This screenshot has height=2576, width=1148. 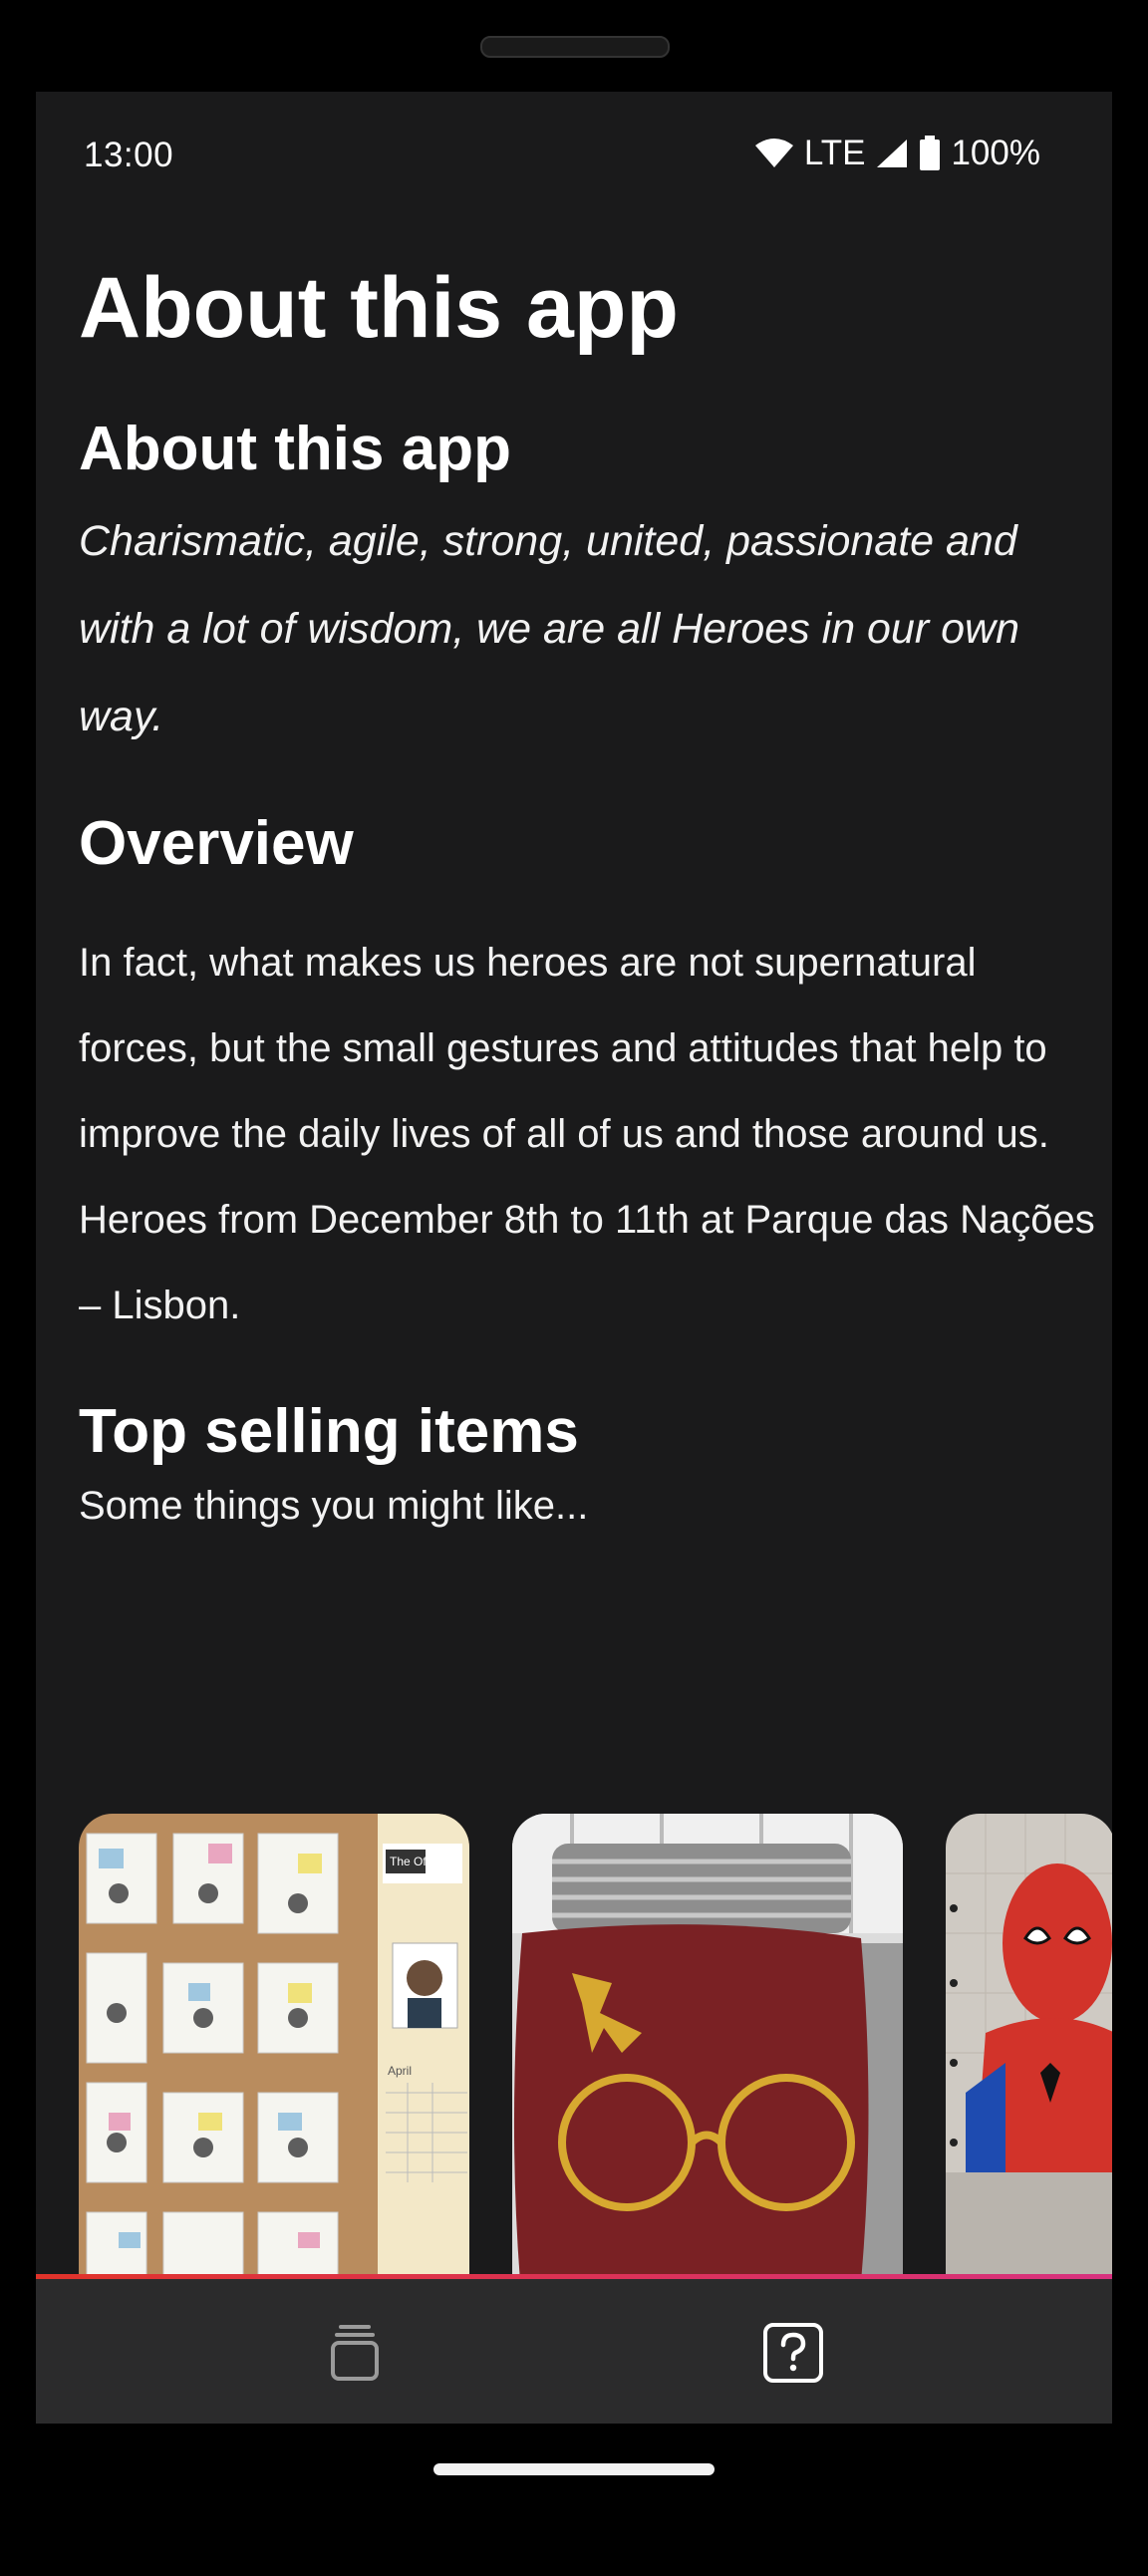 I want to click on overview-heading: Overview, so click(x=216, y=843).